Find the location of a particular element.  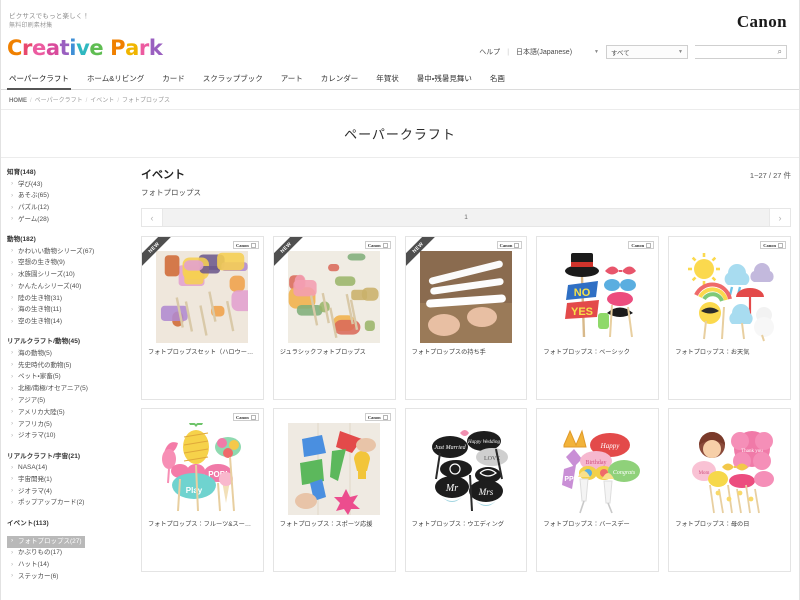

nav-item-2: カード is located at coordinates (178, 81).